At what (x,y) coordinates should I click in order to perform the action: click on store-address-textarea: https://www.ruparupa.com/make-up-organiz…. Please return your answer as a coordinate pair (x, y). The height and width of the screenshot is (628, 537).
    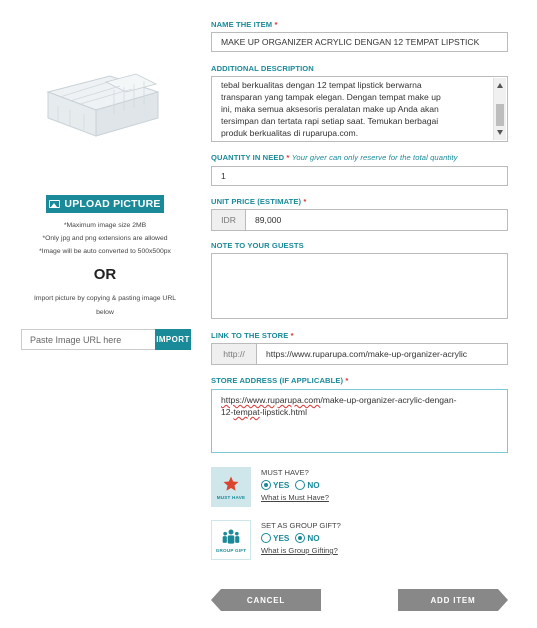
    Looking at the image, I should click on (359, 421).